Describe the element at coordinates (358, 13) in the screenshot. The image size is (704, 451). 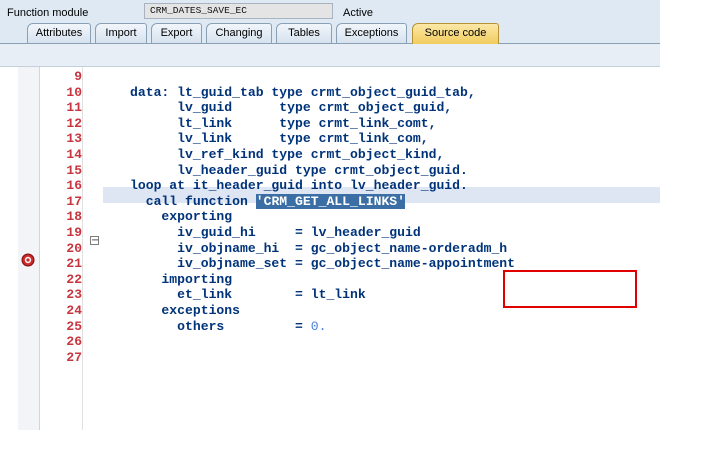
I see `status-text: Active` at that location.